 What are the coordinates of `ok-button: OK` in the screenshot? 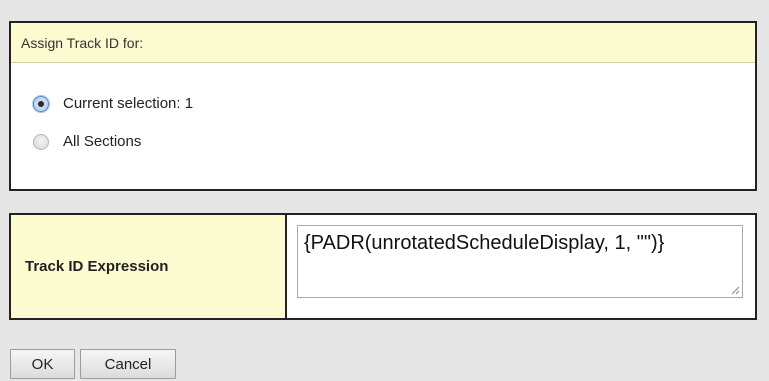 It's located at (42, 364).